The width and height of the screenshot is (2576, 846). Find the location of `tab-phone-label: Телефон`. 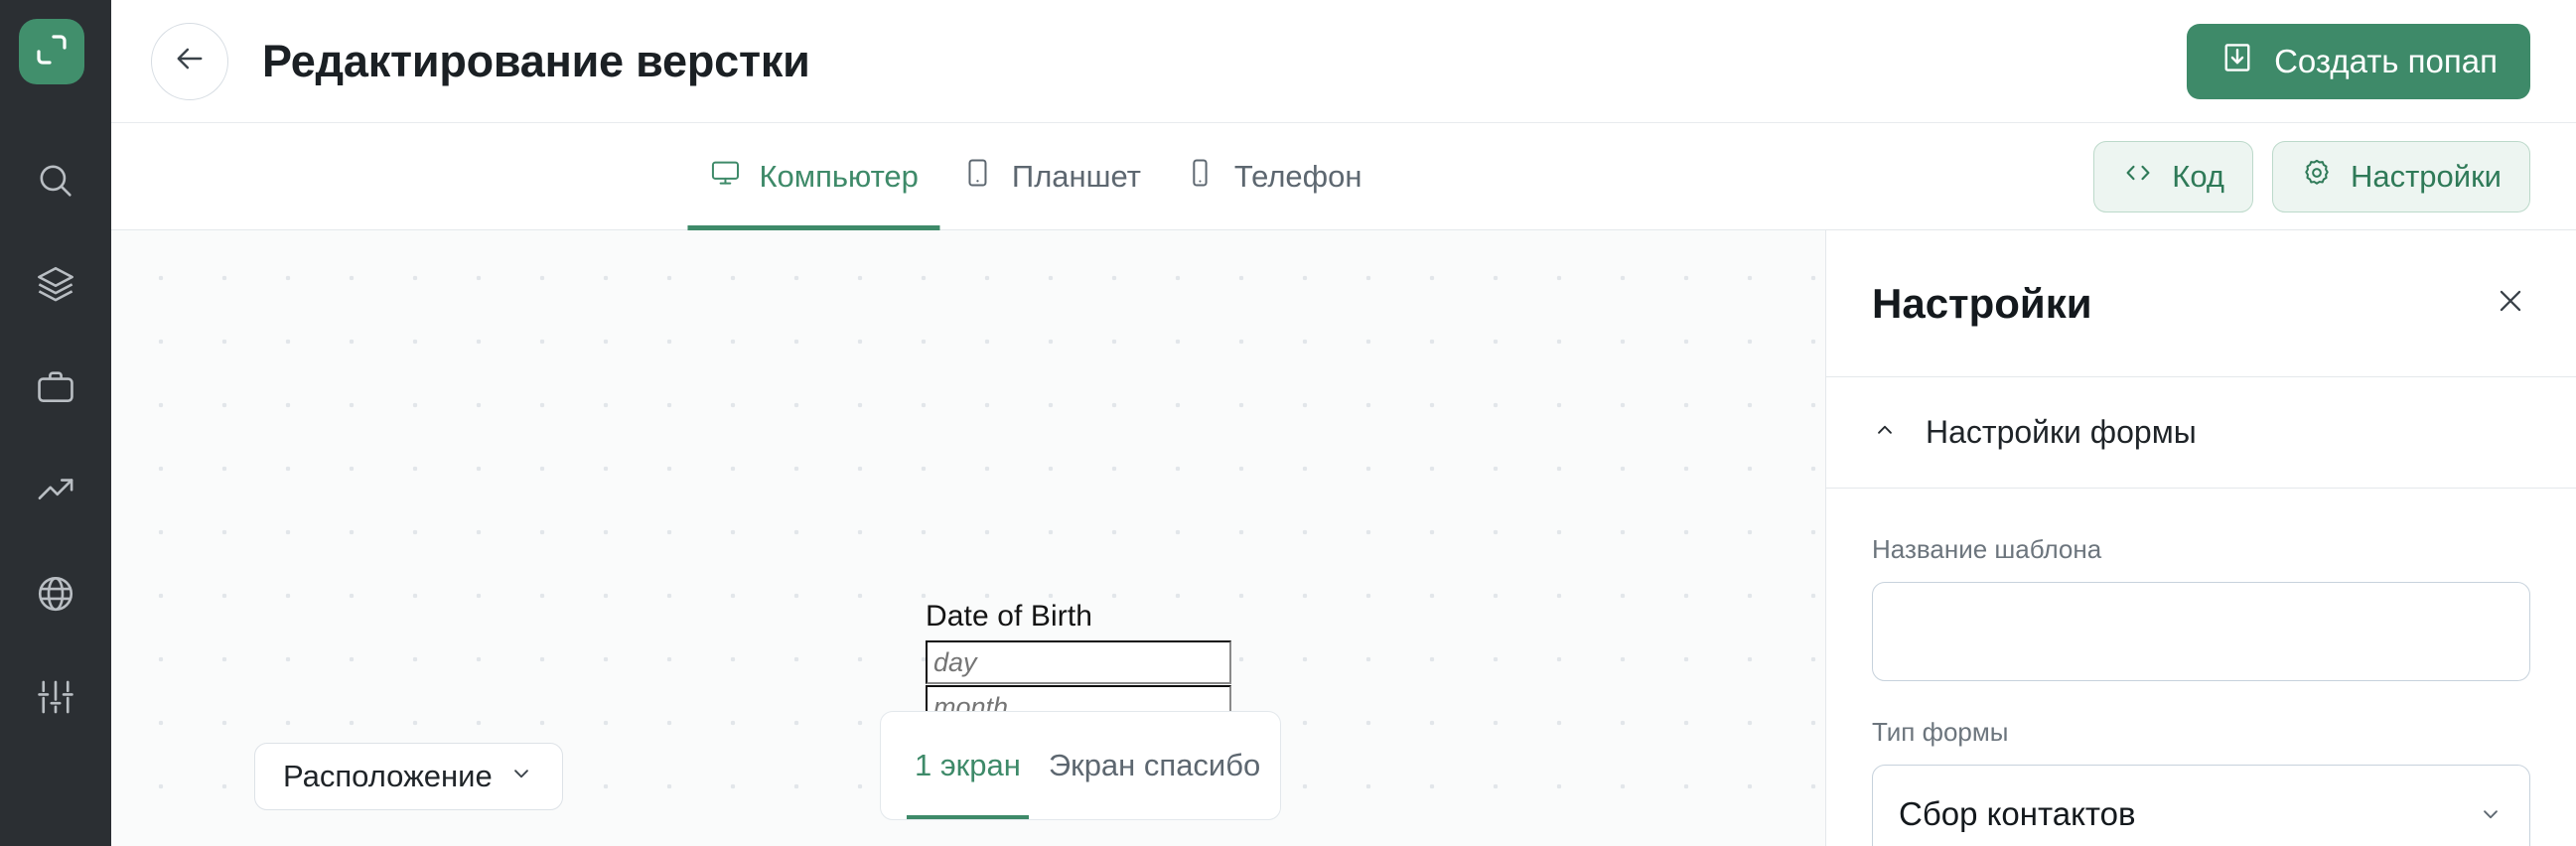

tab-phone-label: Телефон is located at coordinates (1298, 176).